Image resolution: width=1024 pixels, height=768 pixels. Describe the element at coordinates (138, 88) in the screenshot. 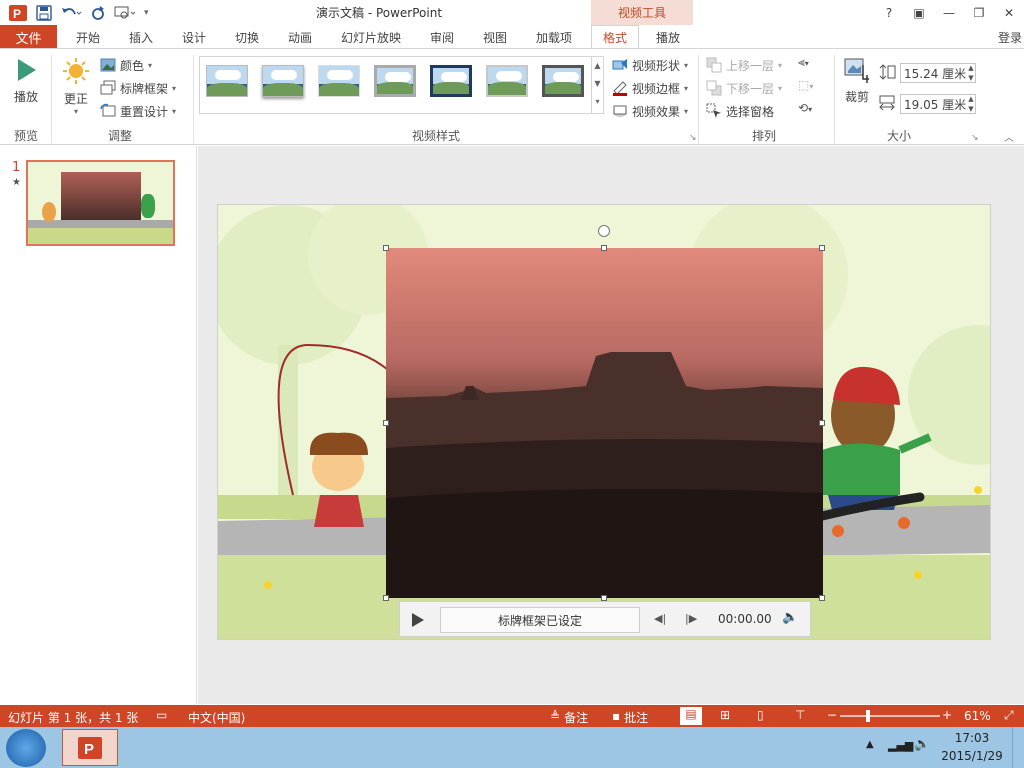

I see `poster-frame-button: 标牌框架 ▾` at that location.